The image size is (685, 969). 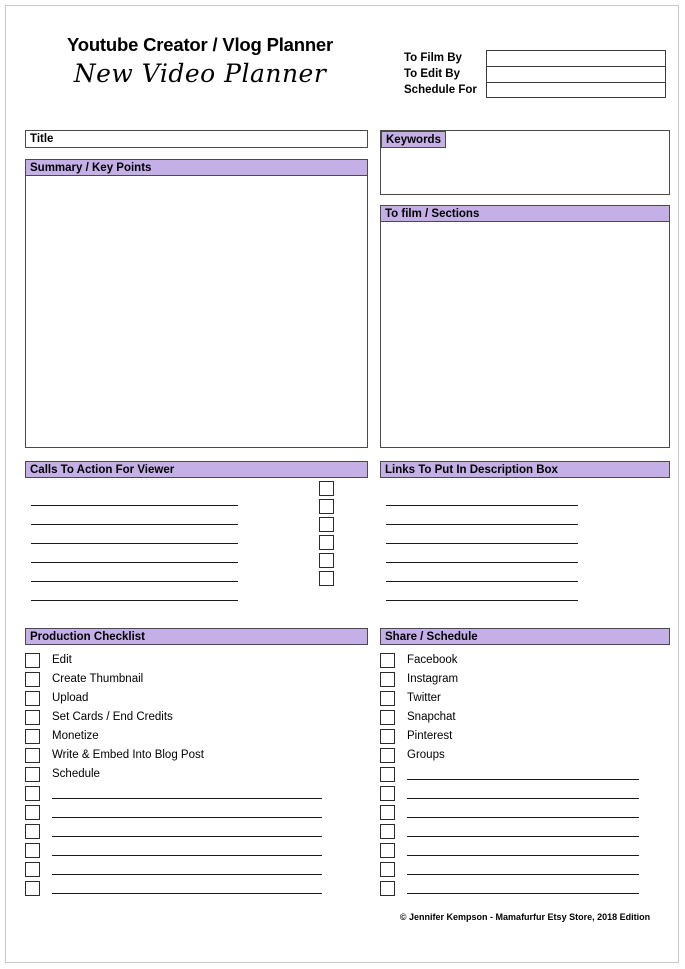 I want to click on checklist-row: Edit, so click(x=196, y=660).